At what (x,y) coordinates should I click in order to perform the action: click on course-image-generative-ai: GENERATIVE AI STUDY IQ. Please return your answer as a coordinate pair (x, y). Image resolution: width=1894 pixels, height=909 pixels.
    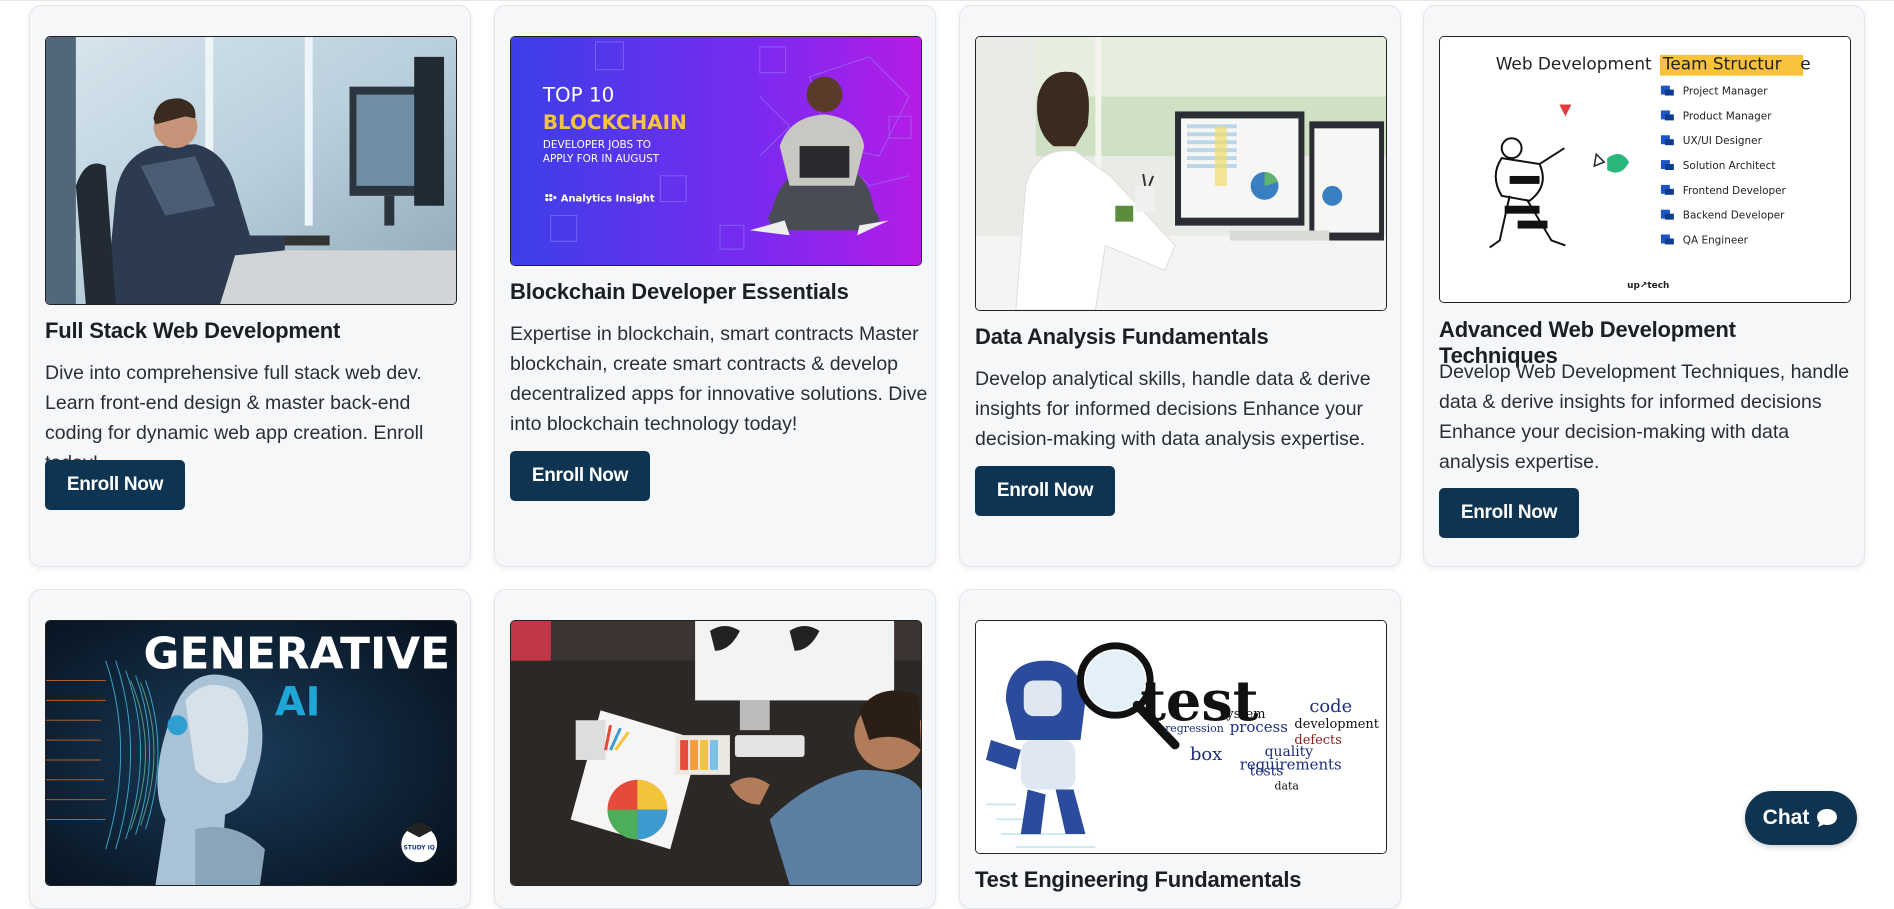
    Looking at the image, I should click on (251, 753).